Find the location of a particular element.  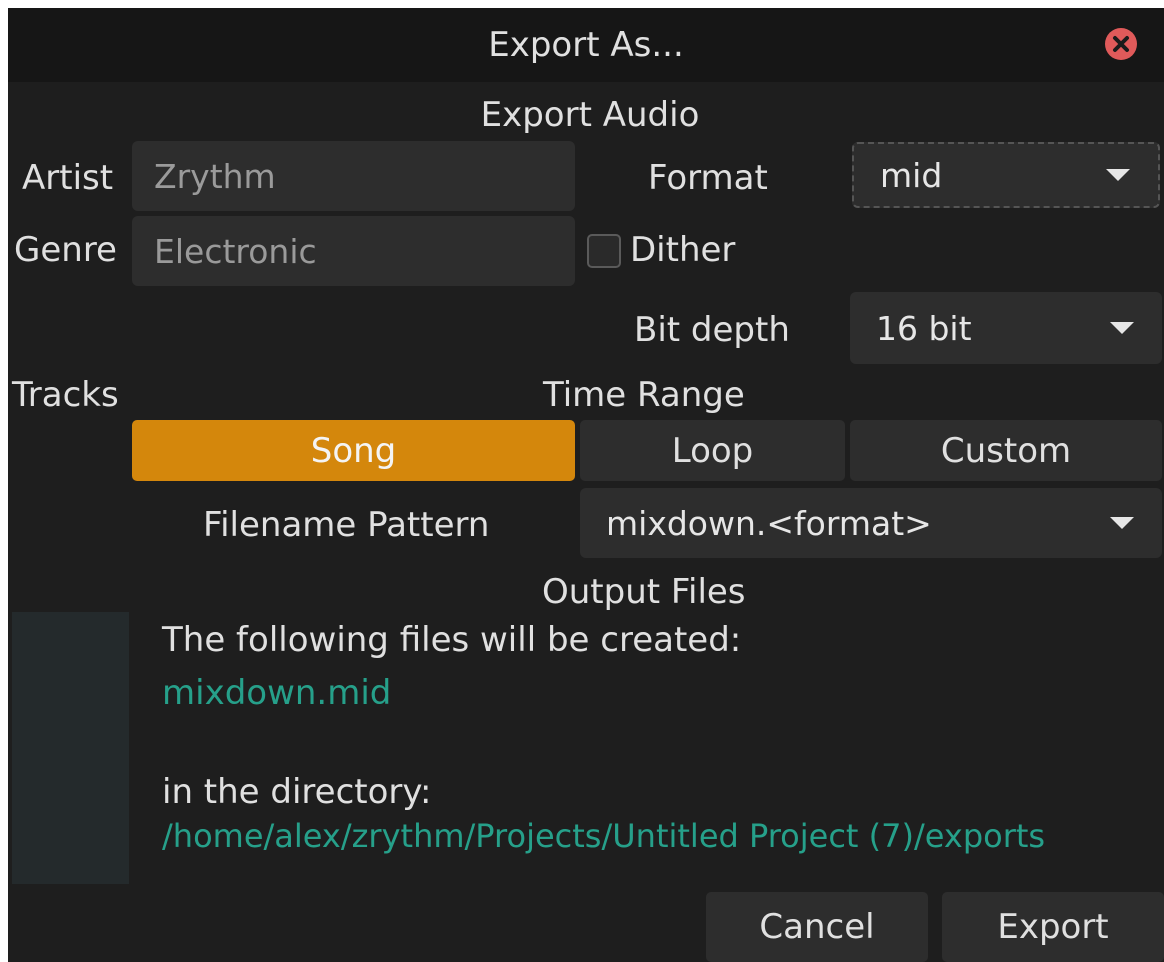

export-label: Export is located at coordinates (1053, 927).